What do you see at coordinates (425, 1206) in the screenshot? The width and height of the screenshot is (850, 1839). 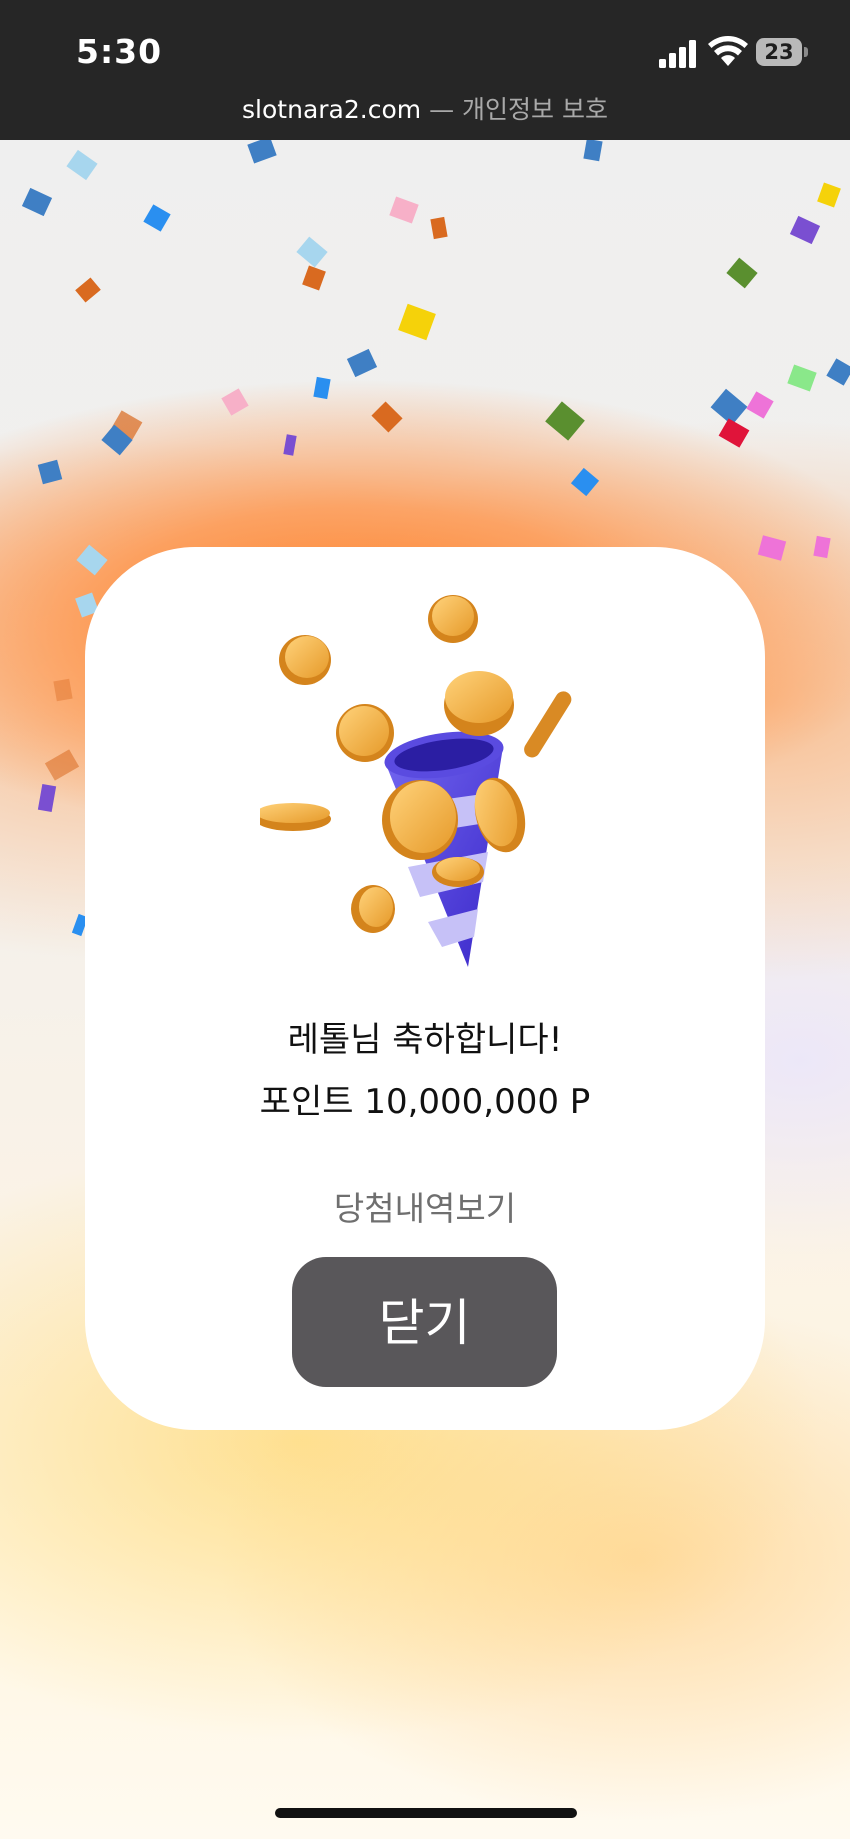 I see `view-history-link: 당첨내역보기` at bounding box center [425, 1206].